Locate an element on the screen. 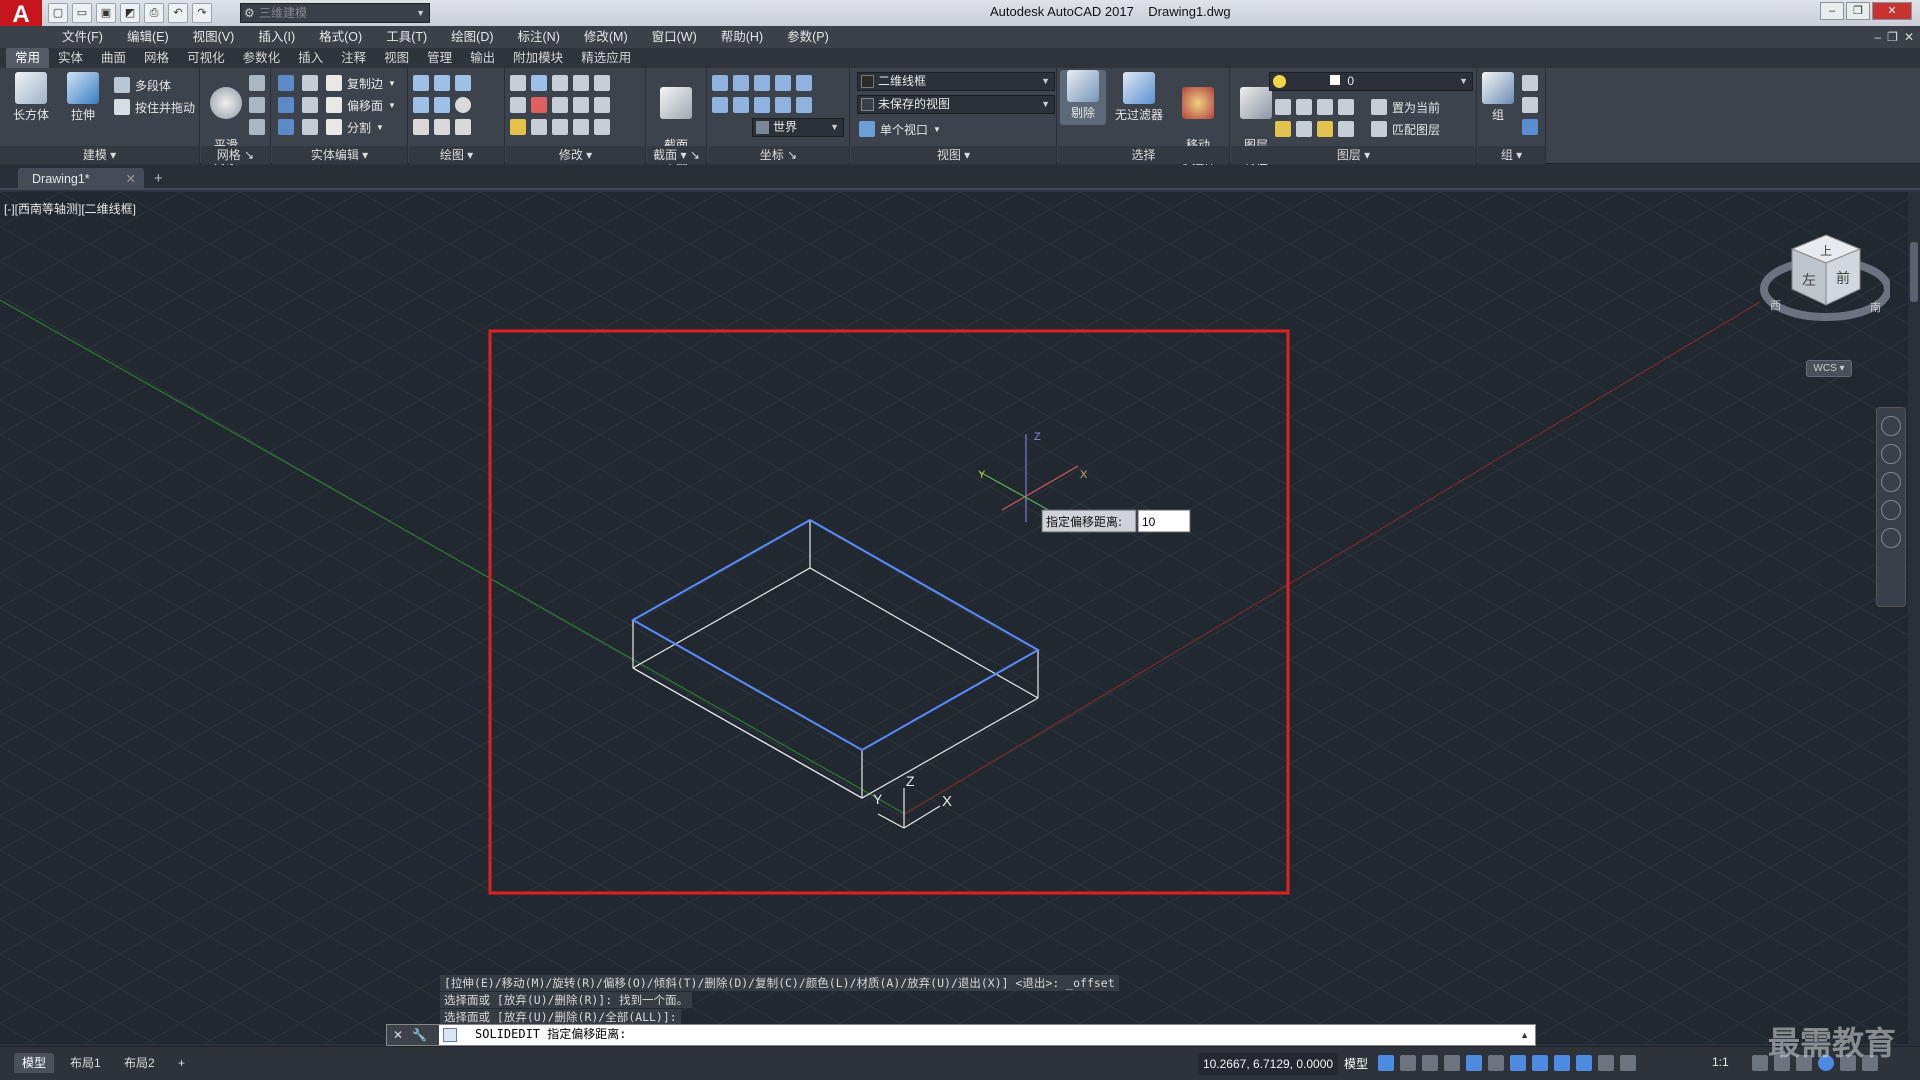 The height and width of the screenshot is (1080, 1920). ucs-y-icon is located at coordinates (783, 83).